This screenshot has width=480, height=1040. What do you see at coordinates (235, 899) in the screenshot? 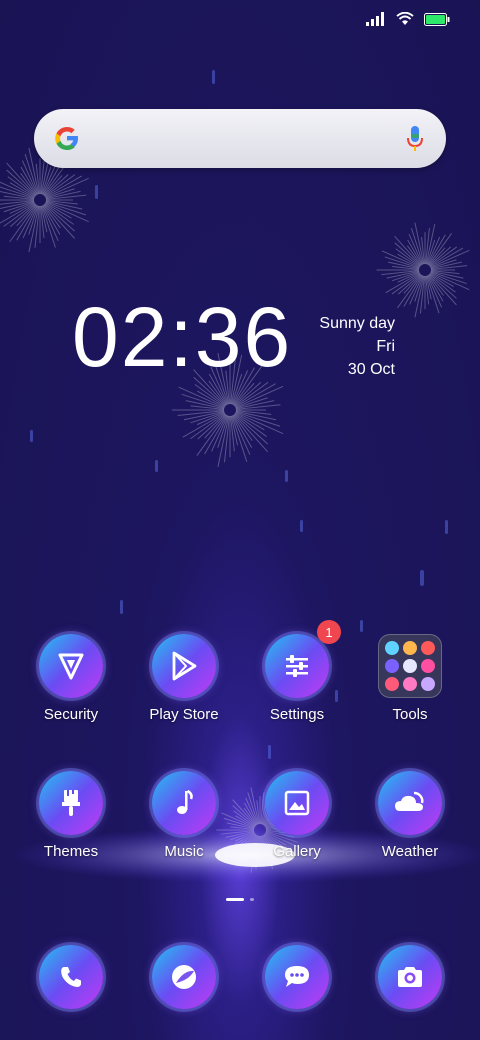
I see `page-dot-active` at bounding box center [235, 899].